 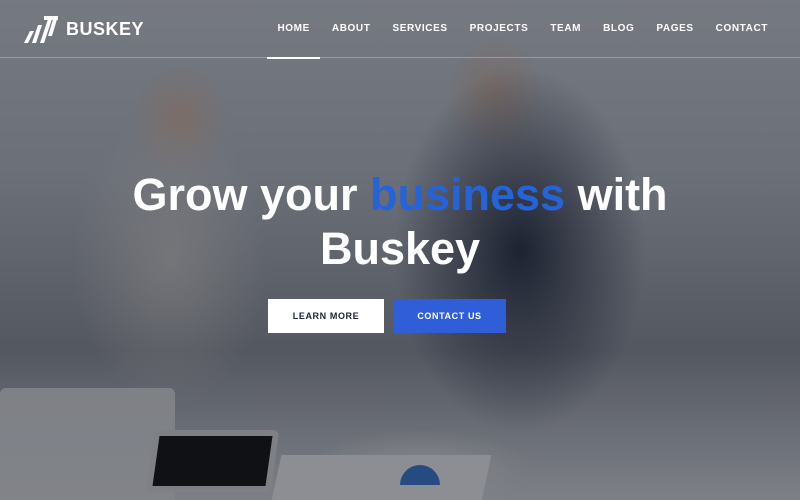 I want to click on hero-title-line-1: Grow your business with, so click(x=400, y=195).